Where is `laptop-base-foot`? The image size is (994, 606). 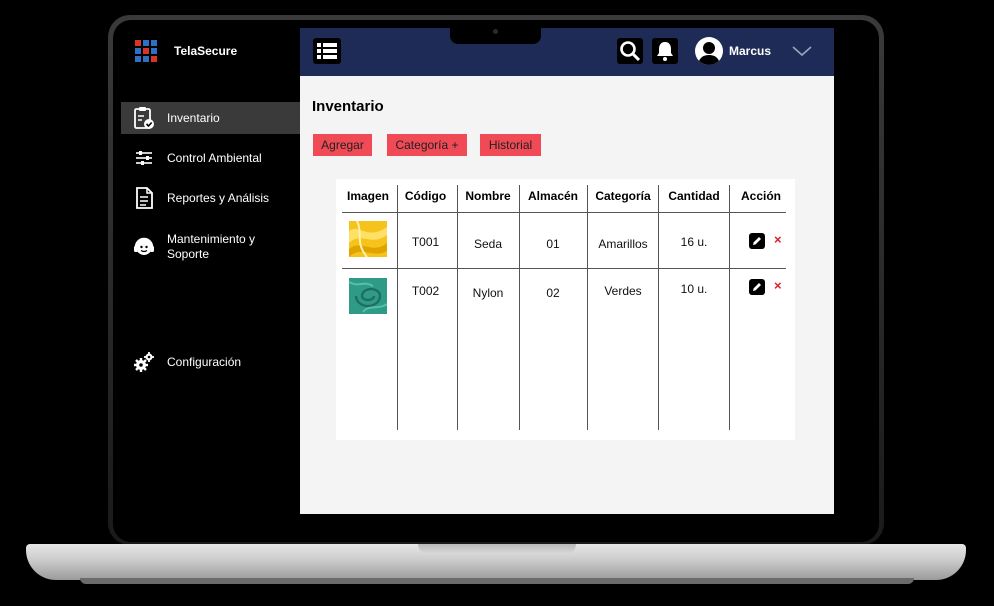
laptop-base-foot is located at coordinates (497, 581).